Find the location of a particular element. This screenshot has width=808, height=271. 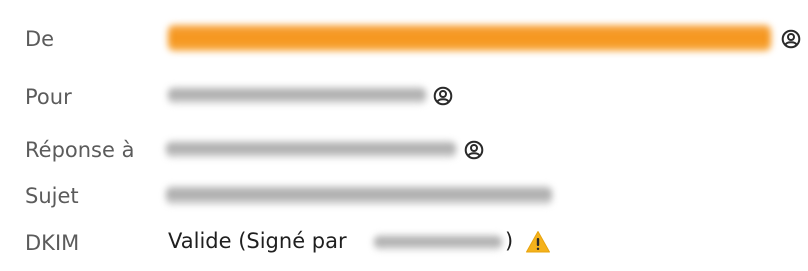

dkim-signer-redacted is located at coordinates (438, 242).